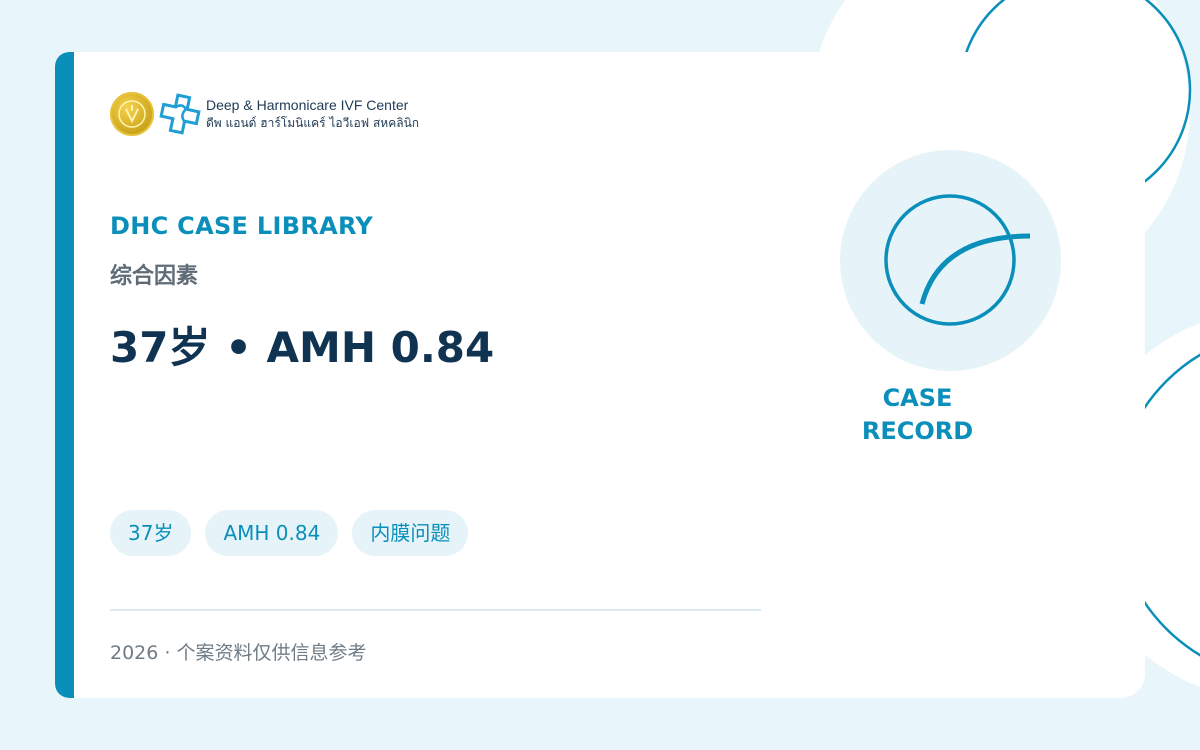 The height and width of the screenshot is (750, 1200). Describe the element at coordinates (180, 114) in the screenshot. I see `clinic-cross-icon` at that location.